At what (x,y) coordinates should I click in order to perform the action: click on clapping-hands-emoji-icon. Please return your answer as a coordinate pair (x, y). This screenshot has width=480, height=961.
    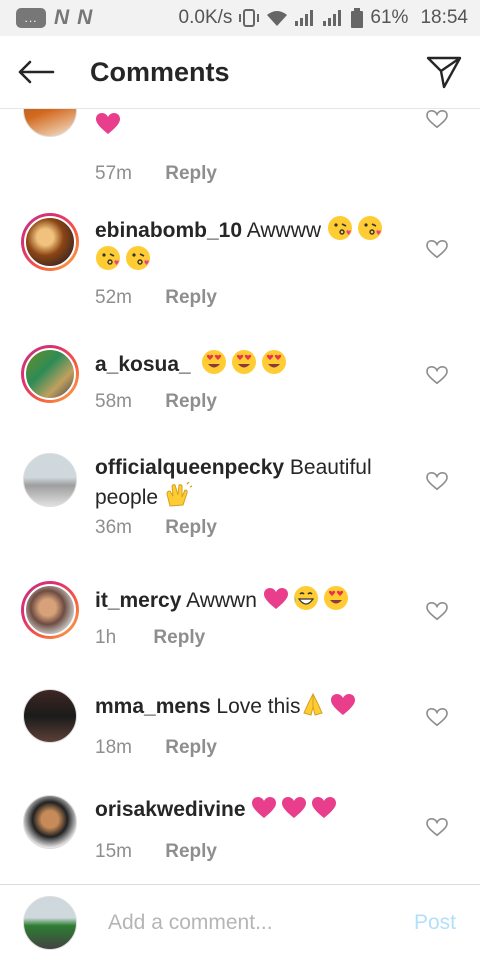
    Looking at the image, I should click on (179, 494).